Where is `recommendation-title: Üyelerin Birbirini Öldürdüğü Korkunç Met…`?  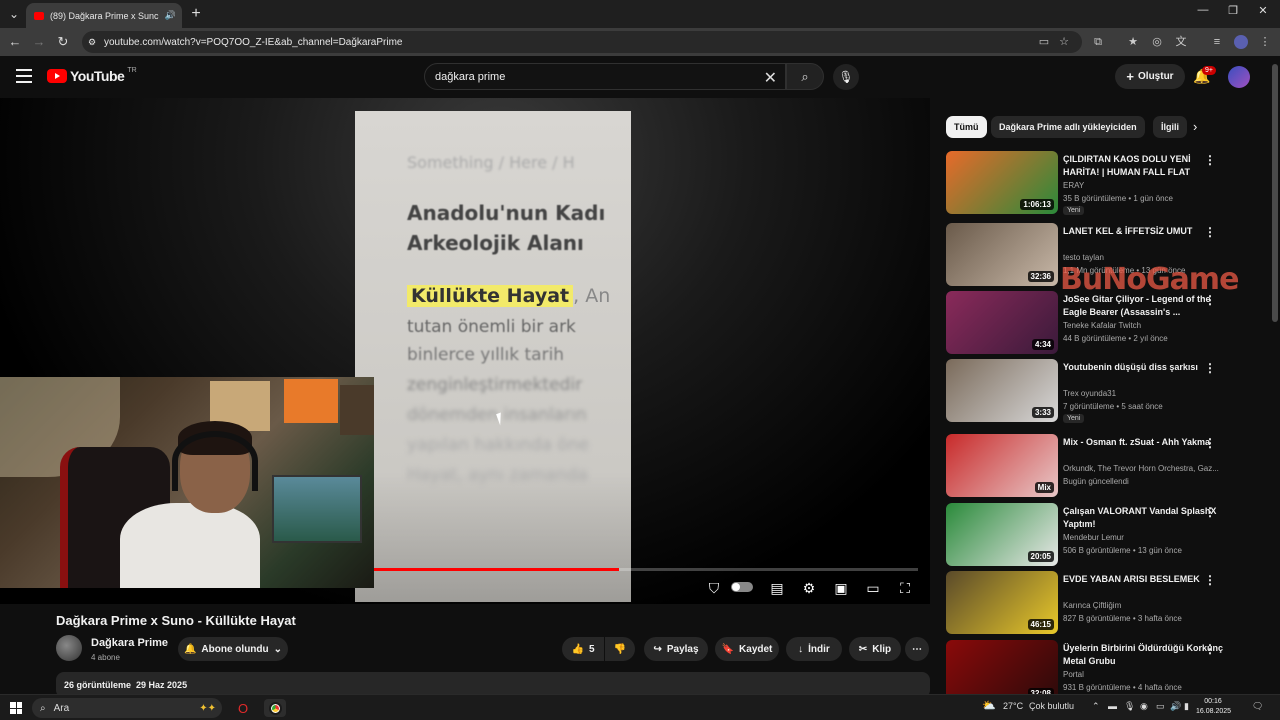
recommendation-title: Üyelerin Birbirini Öldürdüğü Korkunç Met… is located at coordinates (1143, 655).